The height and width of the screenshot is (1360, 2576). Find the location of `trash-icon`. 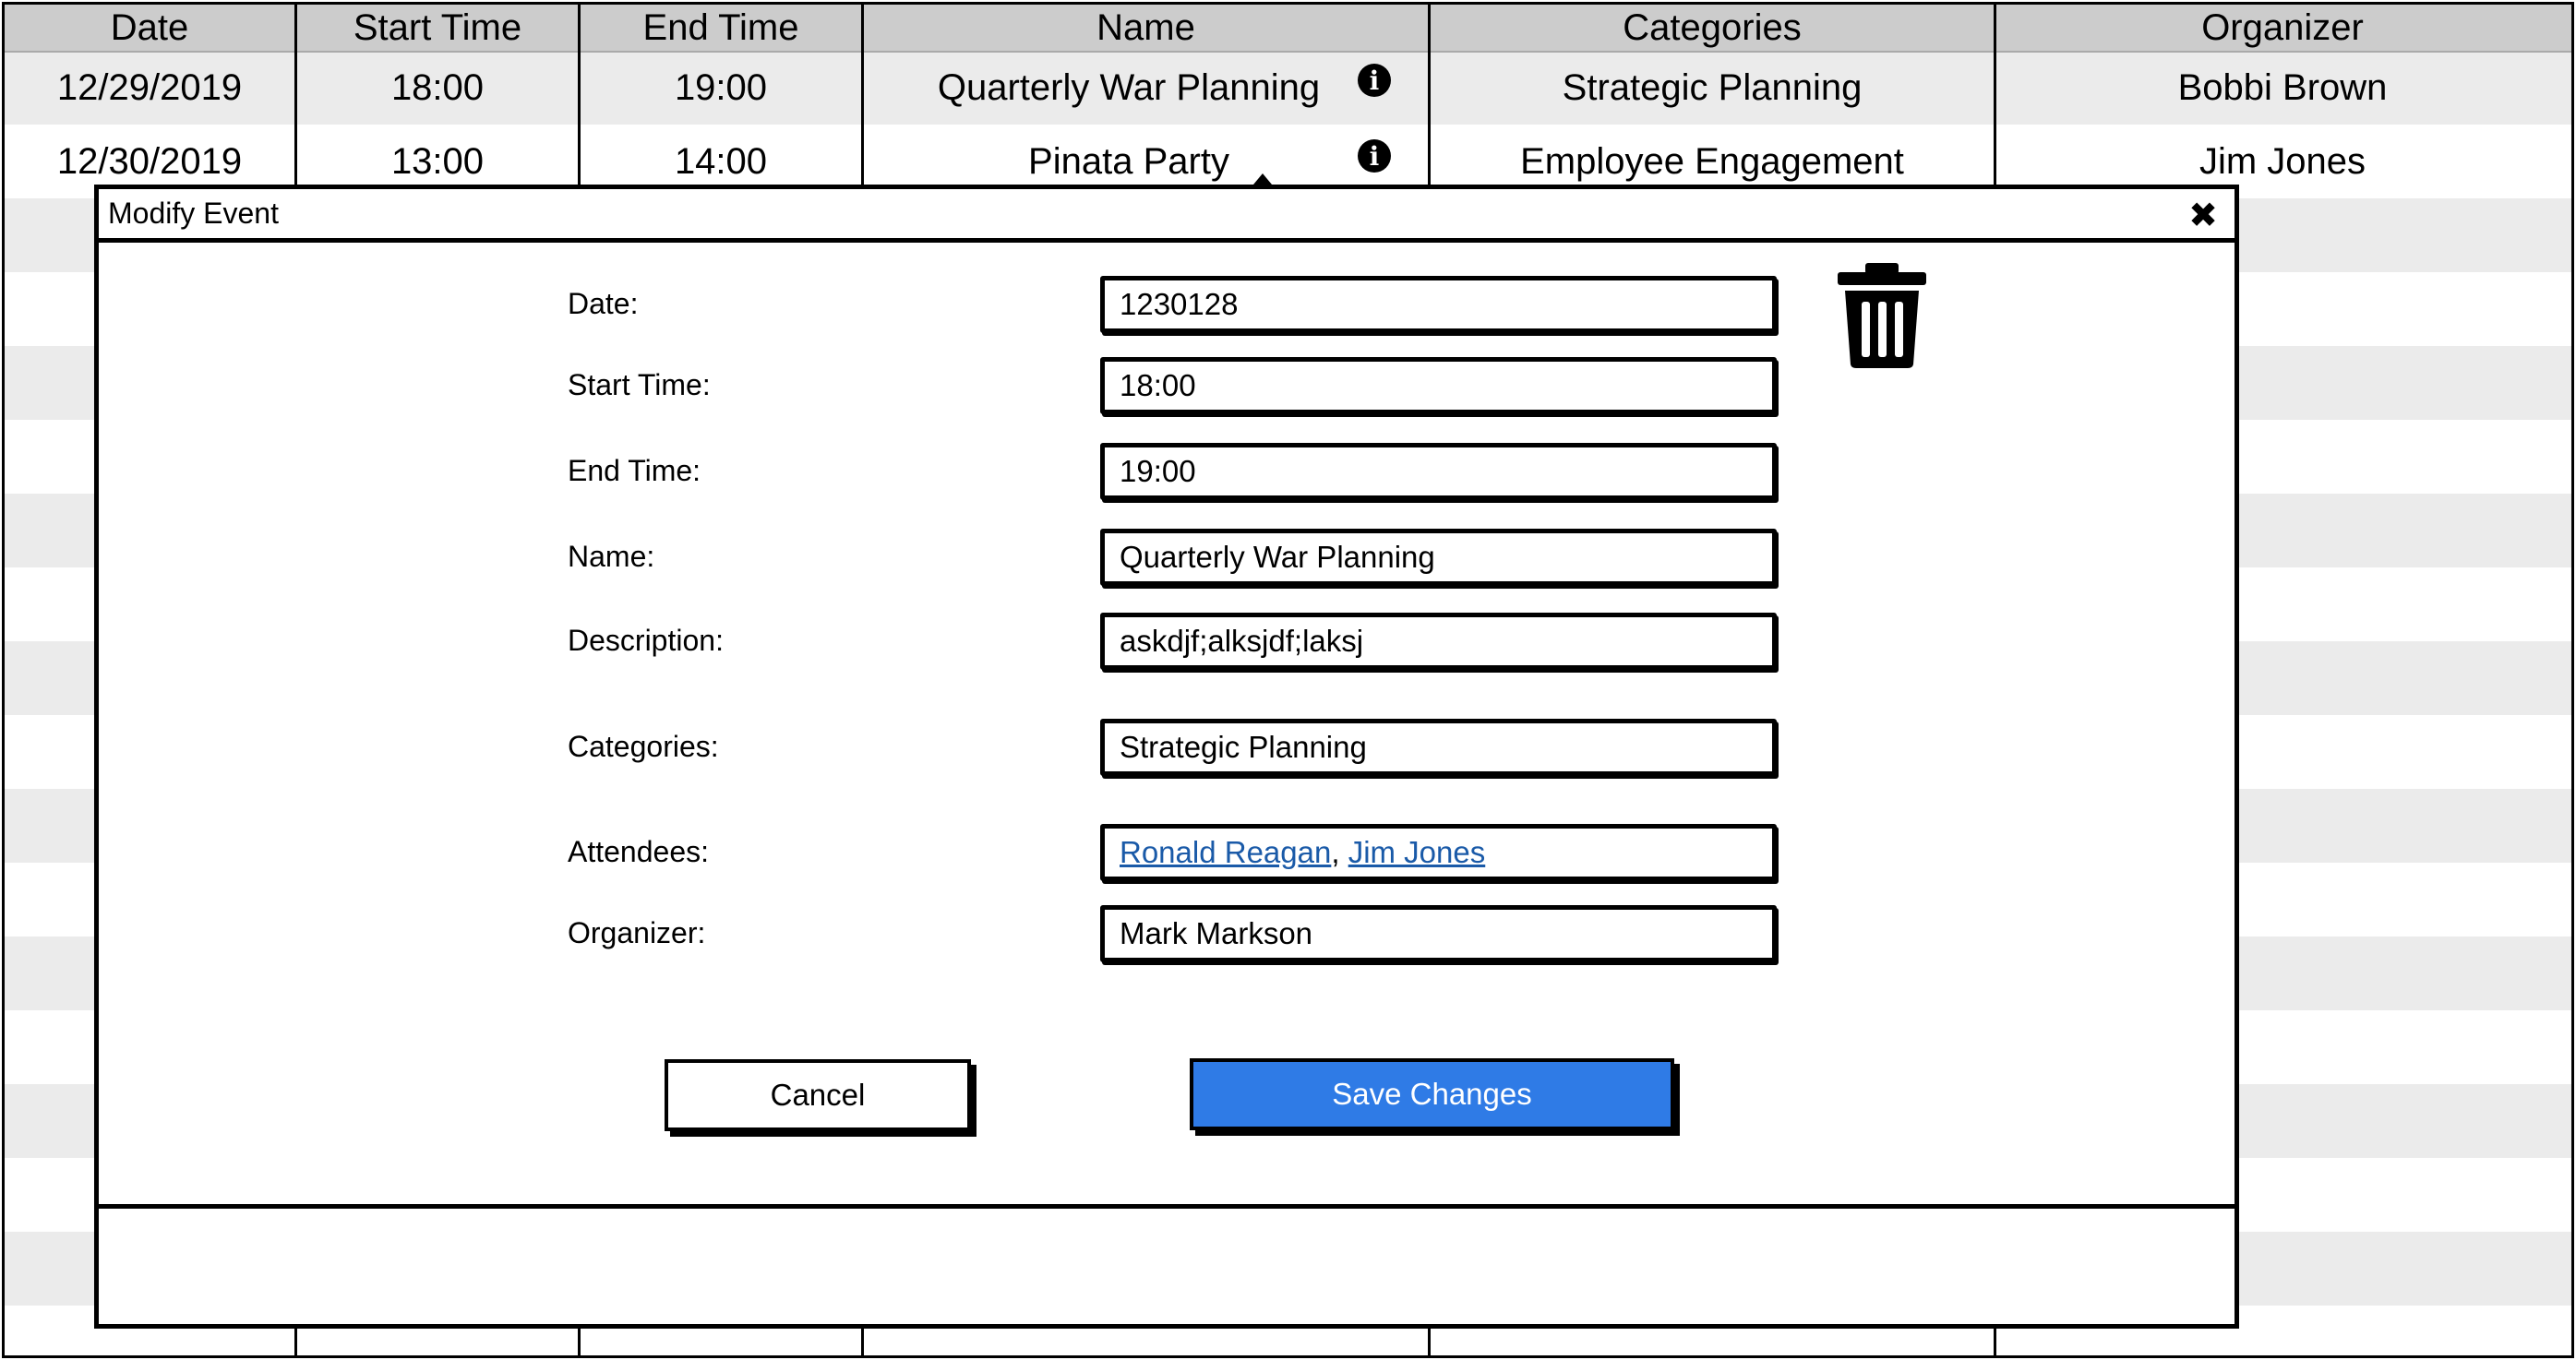

trash-icon is located at coordinates (1882, 315).